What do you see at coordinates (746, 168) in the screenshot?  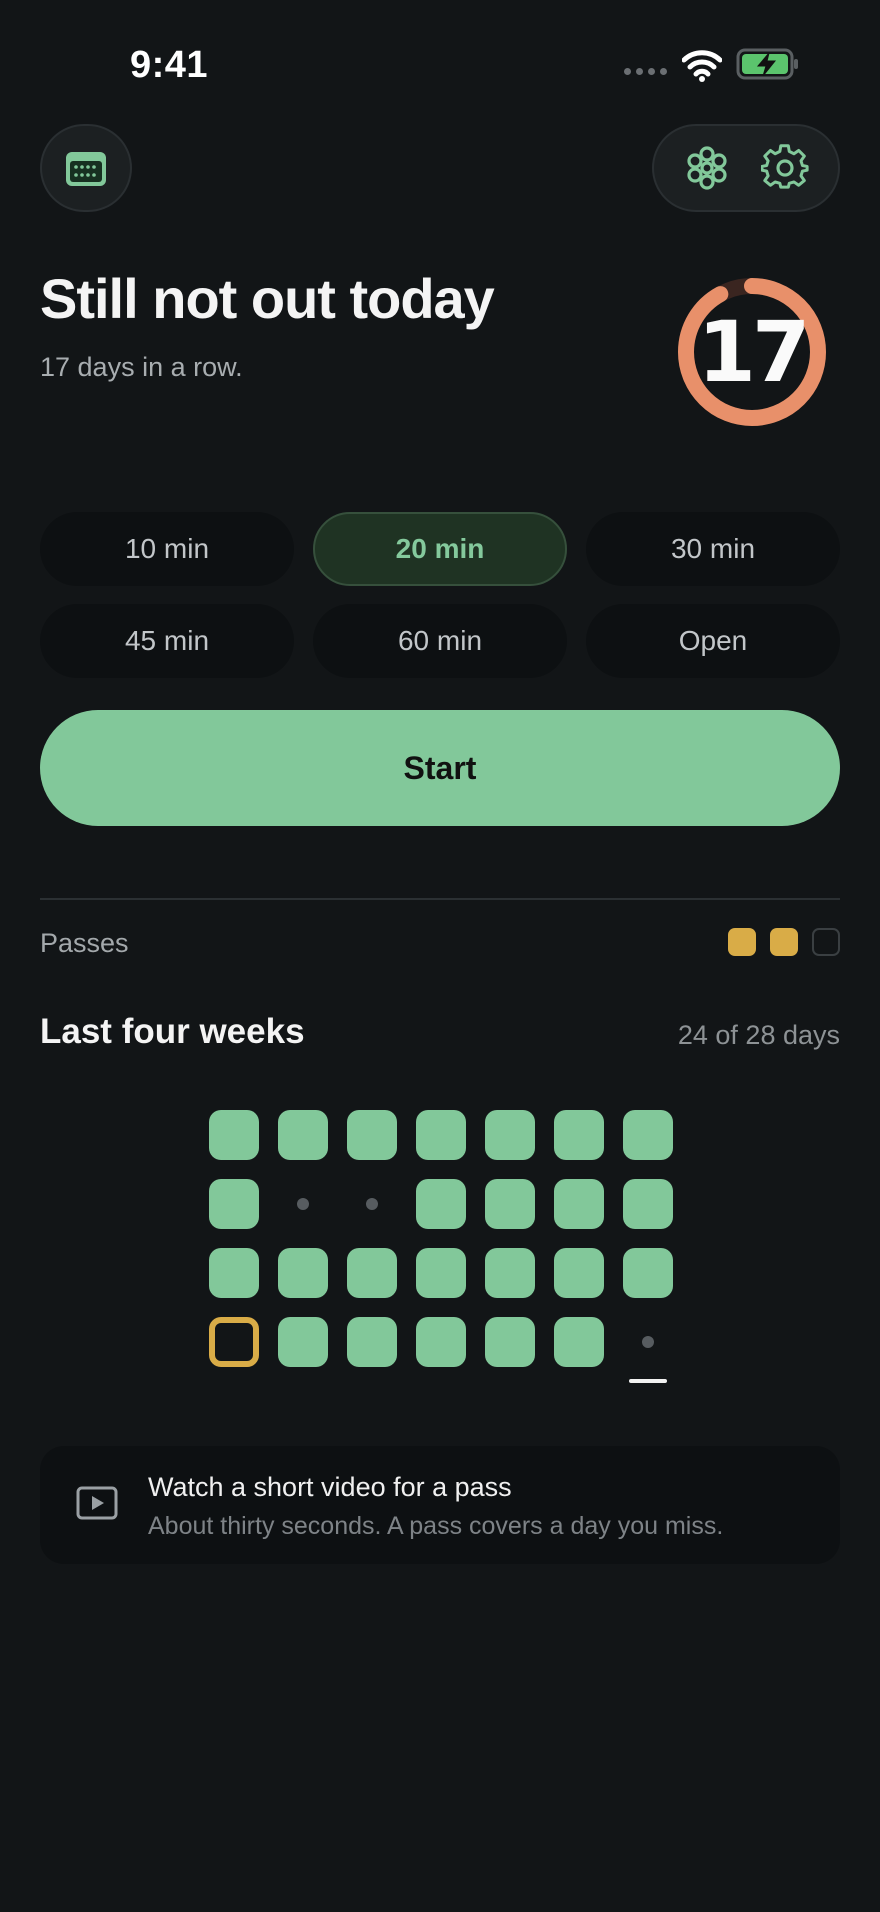 I see `header-actions` at bounding box center [746, 168].